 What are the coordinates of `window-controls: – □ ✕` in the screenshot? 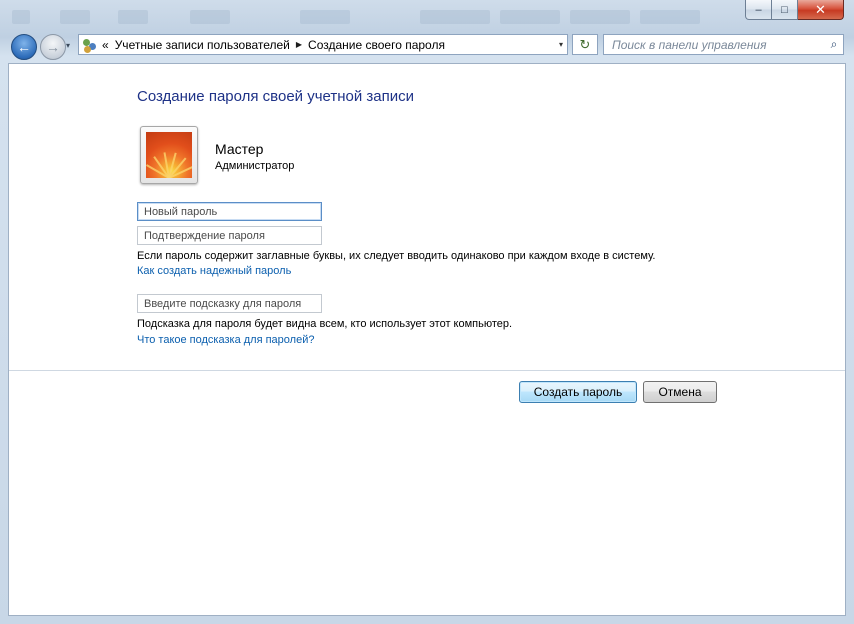 It's located at (794, 10).